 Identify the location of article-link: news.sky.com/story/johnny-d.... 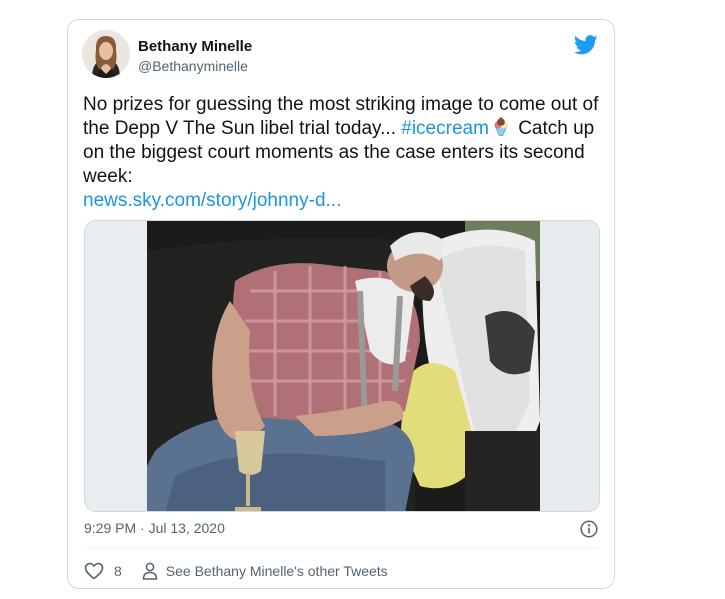
(212, 200).